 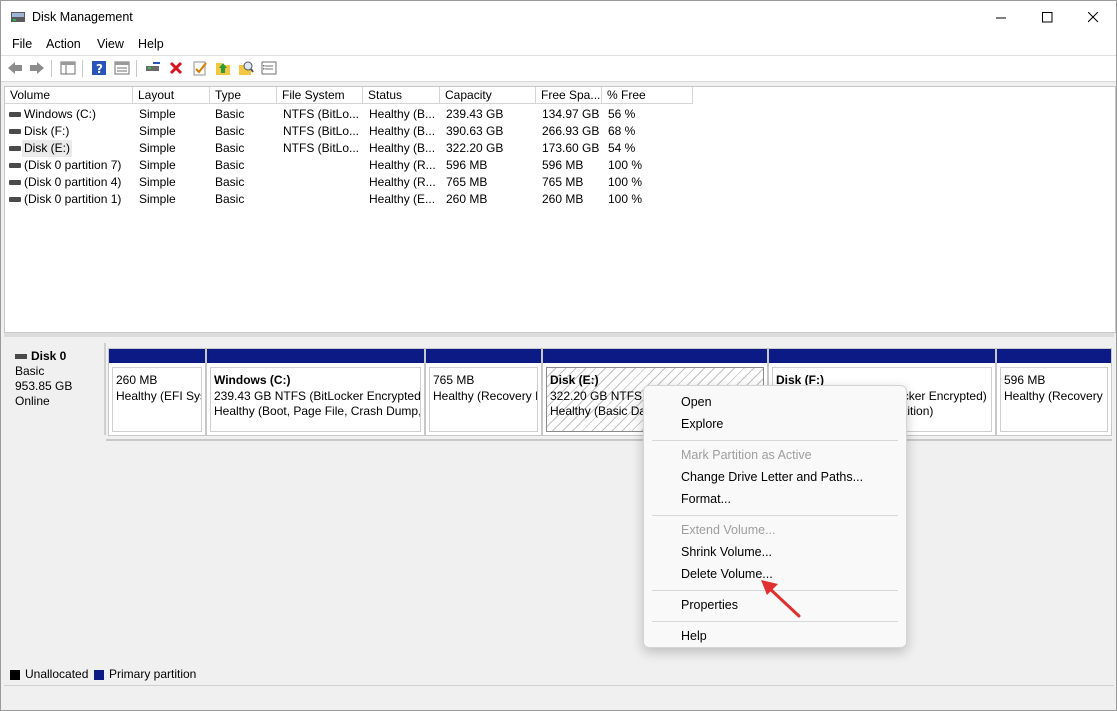 I want to click on column-header-layout: Layout, so click(x=171, y=95).